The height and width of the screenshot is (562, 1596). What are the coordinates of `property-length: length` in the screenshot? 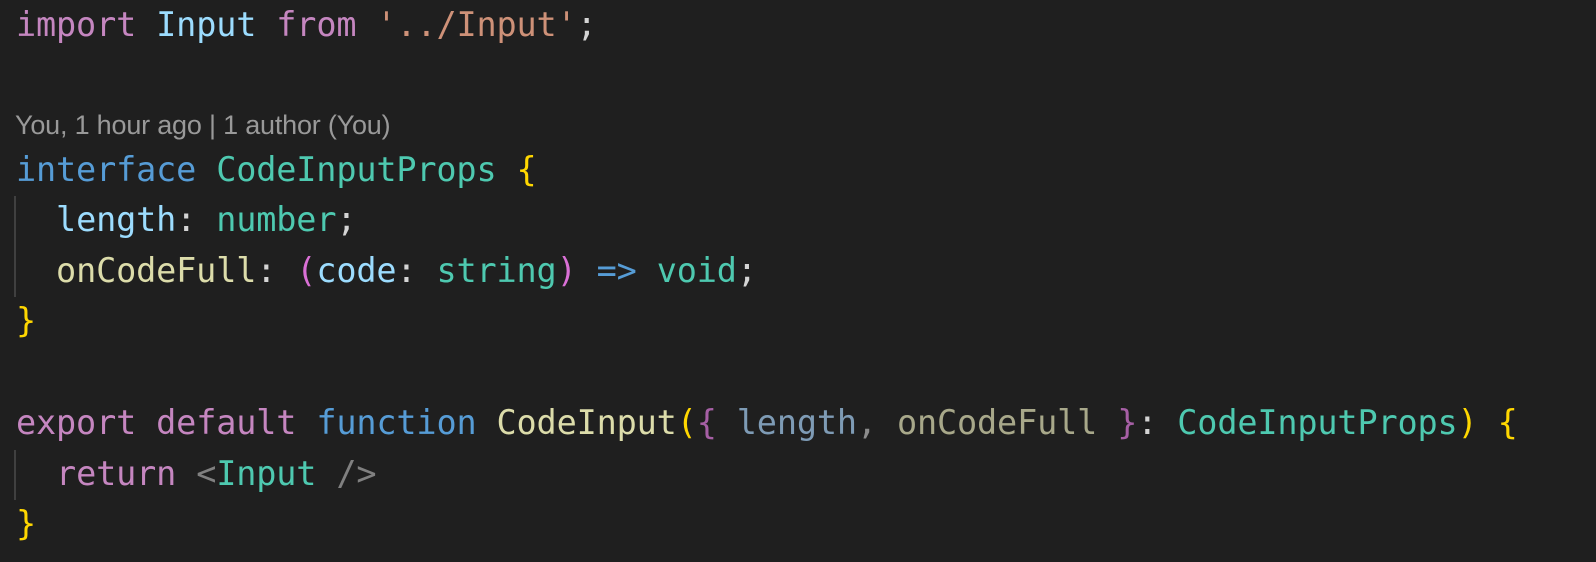 It's located at (116, 219).